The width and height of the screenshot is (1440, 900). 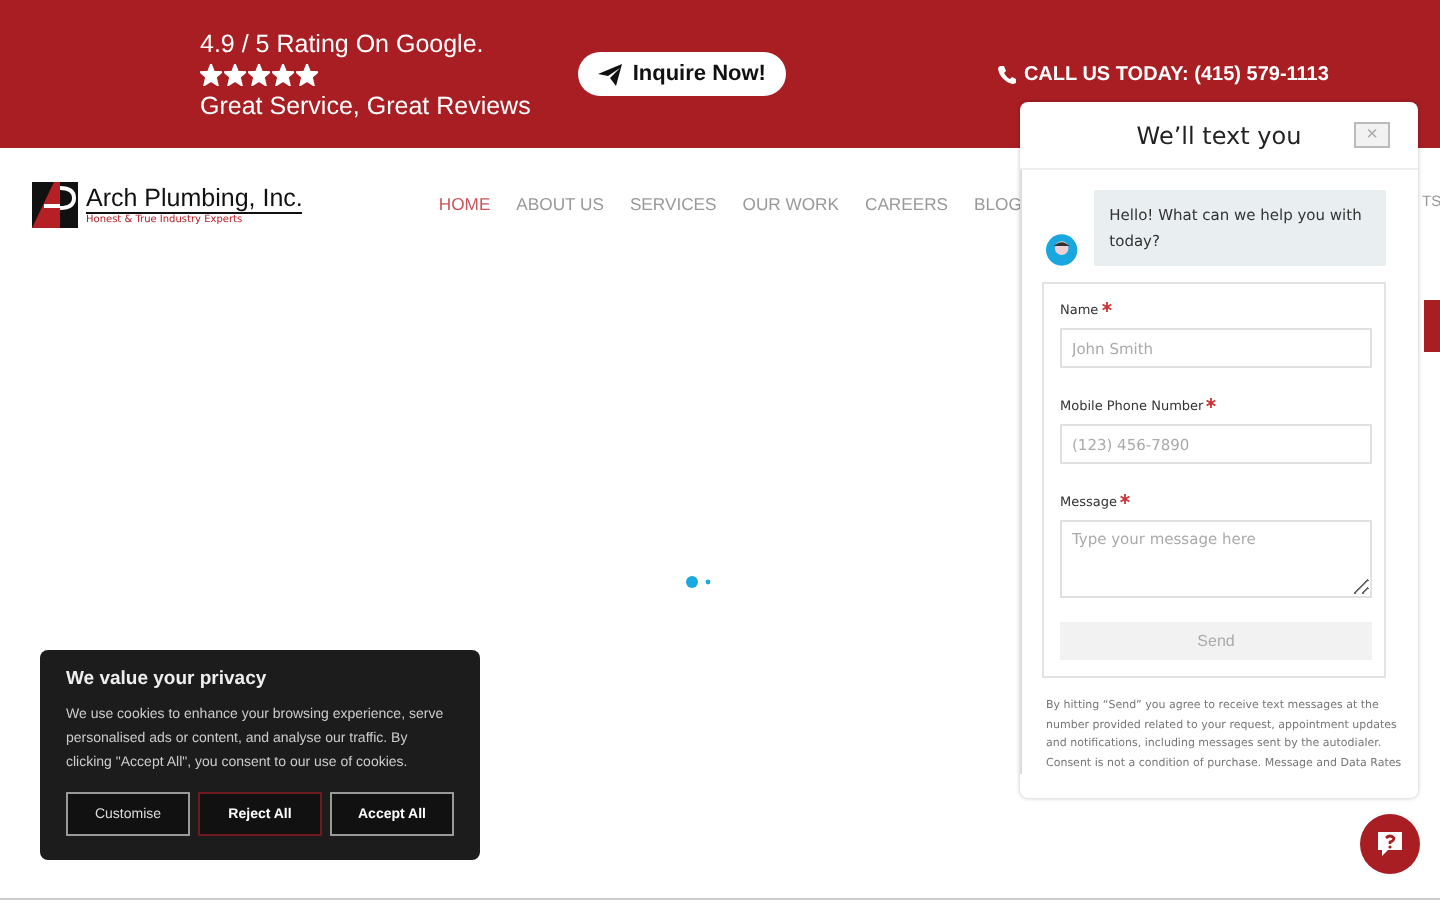 I want to click on nav-link: OUR WORK, so click(x=790, y=204).